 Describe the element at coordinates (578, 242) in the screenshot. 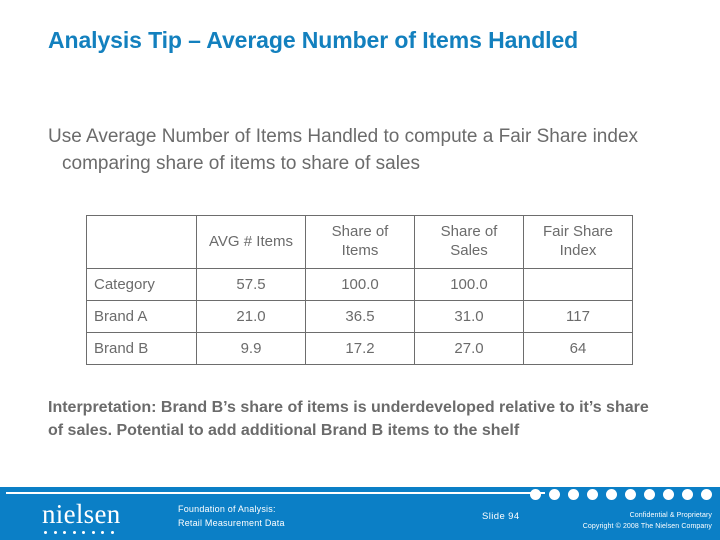

I see `column-header-fair-share-index: Fair Share Index` at that location.